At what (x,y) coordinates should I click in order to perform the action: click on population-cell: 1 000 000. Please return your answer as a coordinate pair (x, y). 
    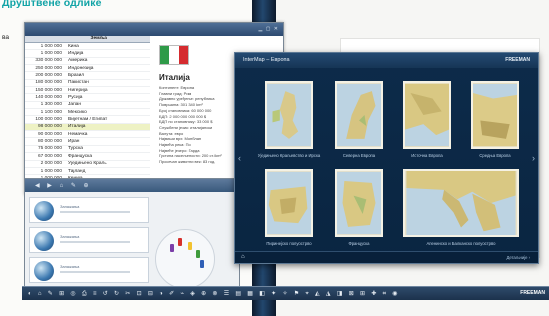
    Looking at the image, I should click on (51, 171).